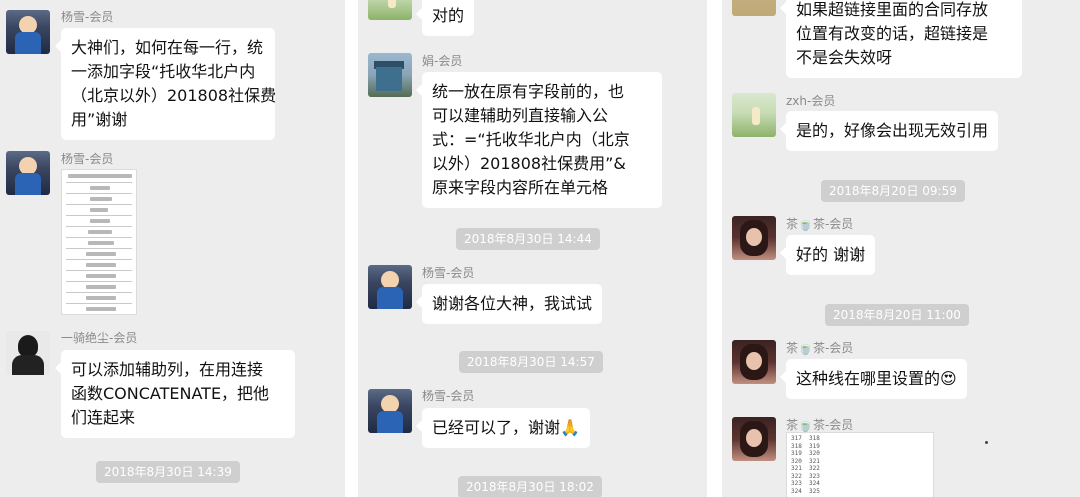  What do you see at coordinates (520, 115) in the screenshot?
I see `message-line: 可以建辅助列直接输入公` at bounding box center [520, 115].